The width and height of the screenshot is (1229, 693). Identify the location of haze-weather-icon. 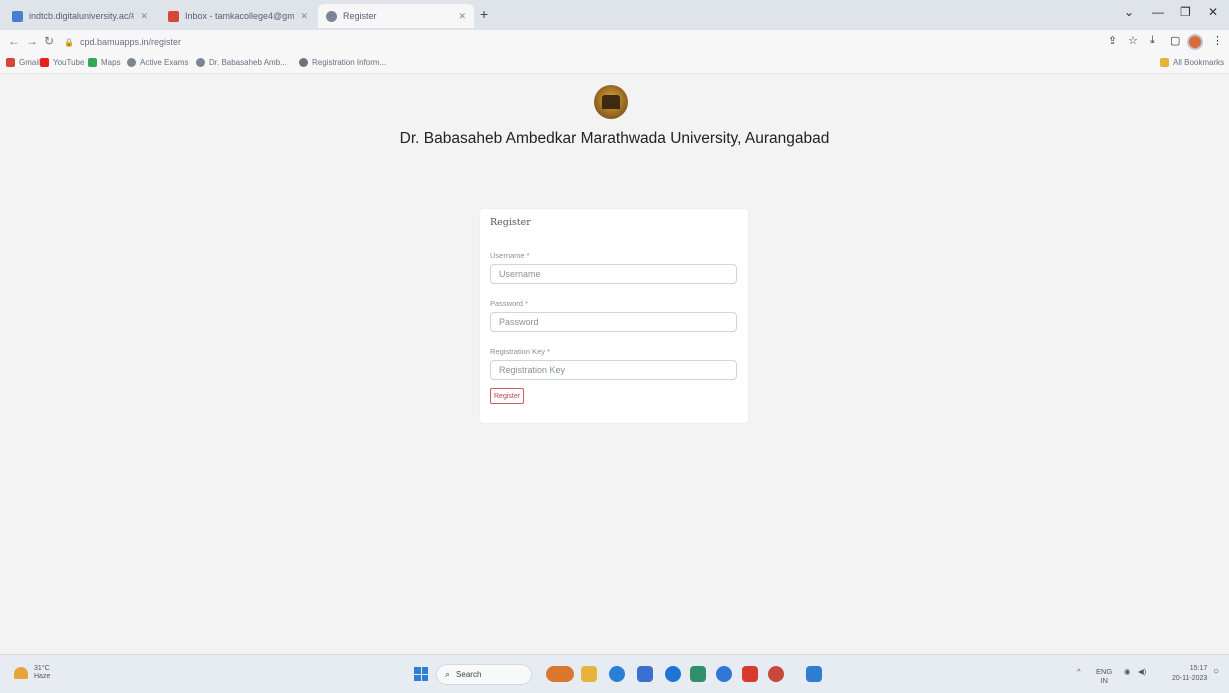
(21, 673).